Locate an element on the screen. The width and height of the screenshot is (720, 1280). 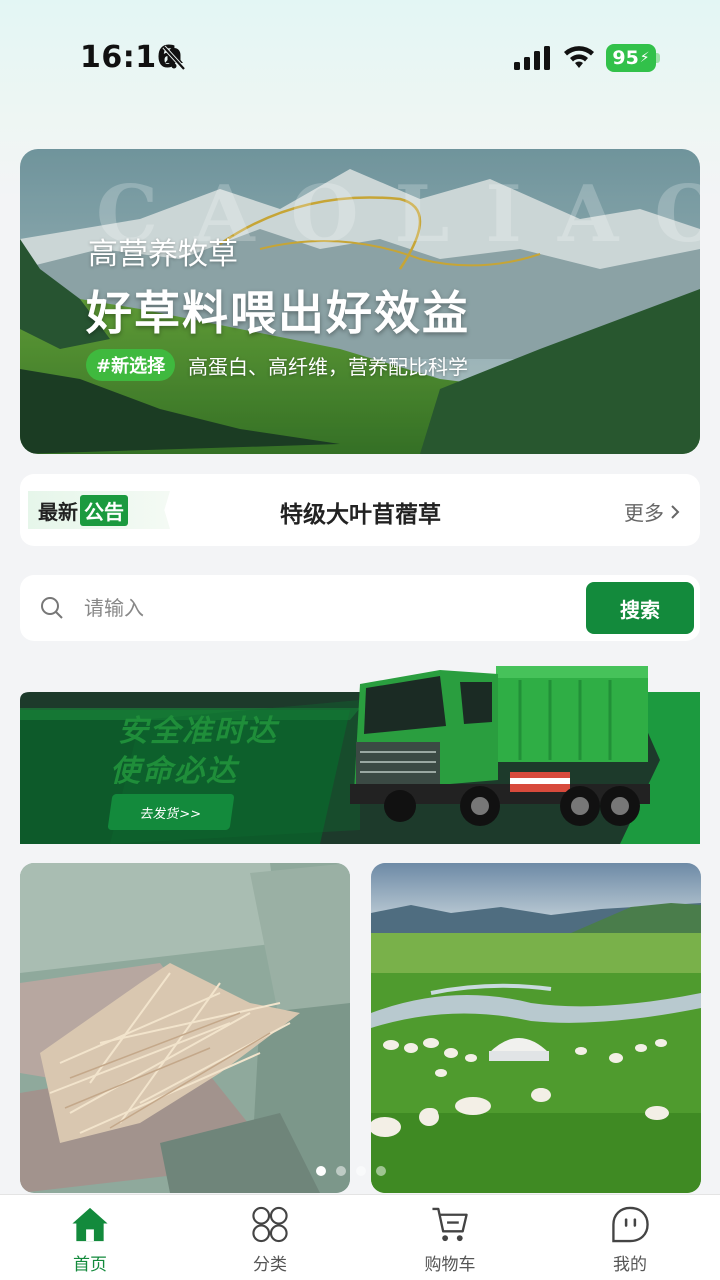
tab-profile-label: 我的 is located at coordinates (630, 1265).